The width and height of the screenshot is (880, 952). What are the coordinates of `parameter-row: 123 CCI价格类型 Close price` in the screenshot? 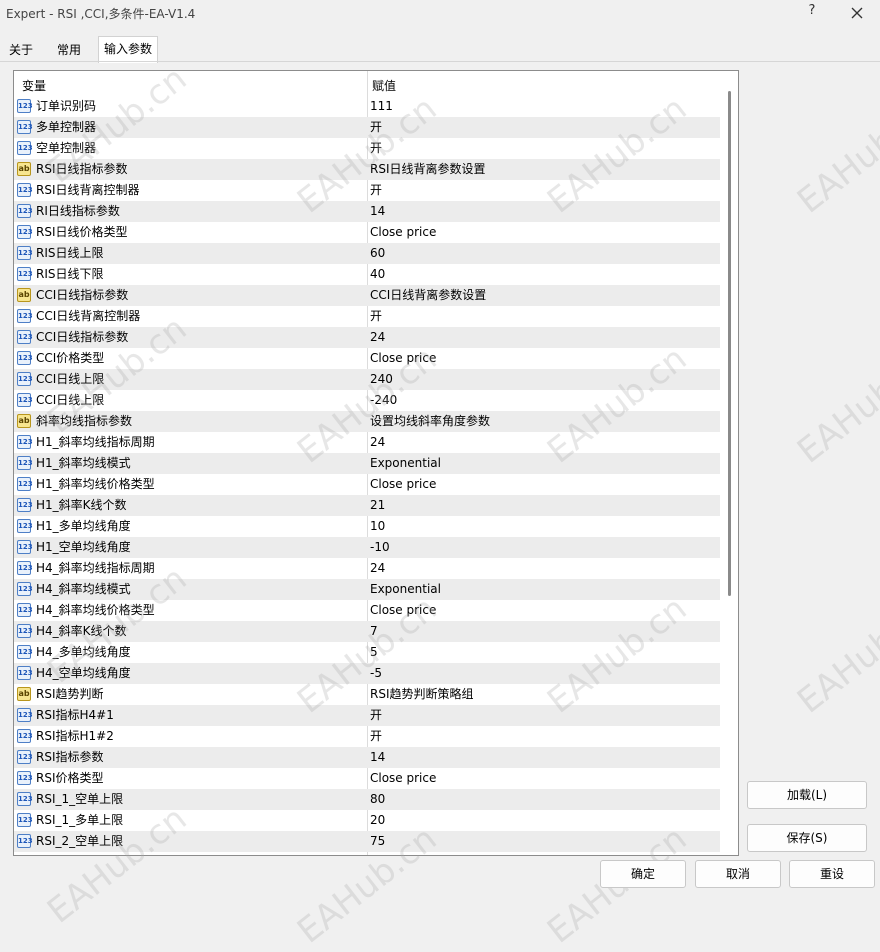 It's located at (367, 358).